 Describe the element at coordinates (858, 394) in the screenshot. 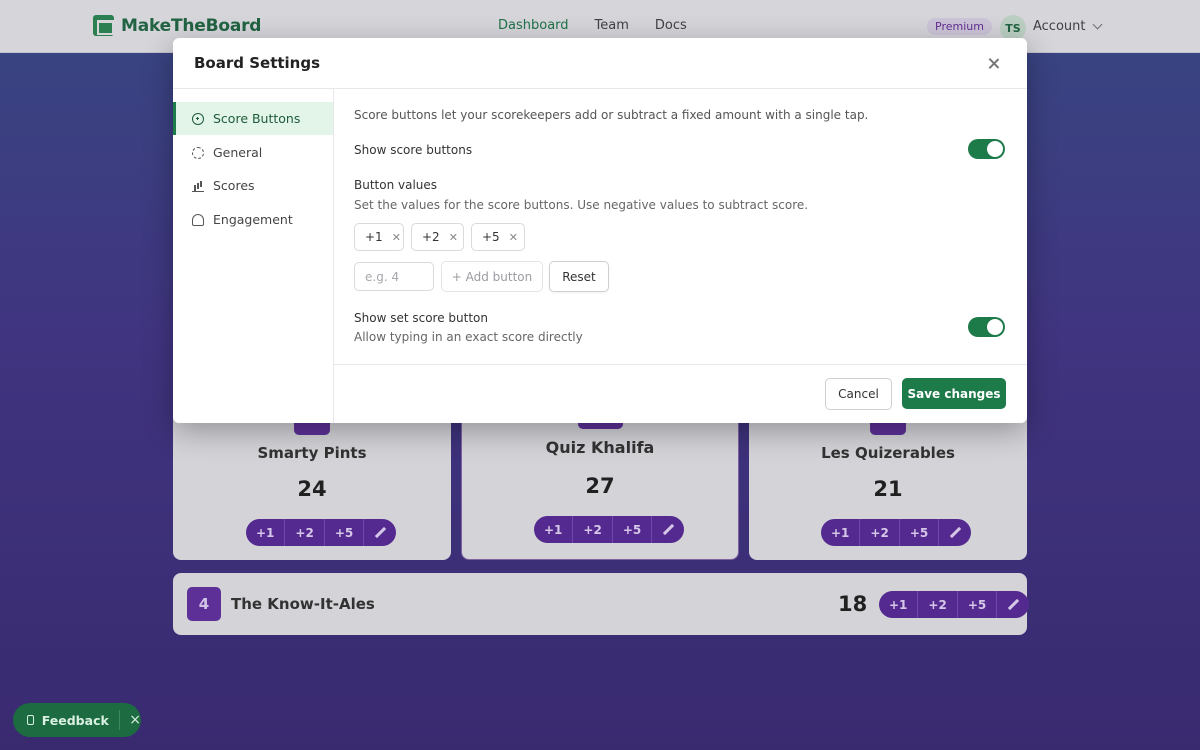

I see `cancel-button: Cancel` at that location.